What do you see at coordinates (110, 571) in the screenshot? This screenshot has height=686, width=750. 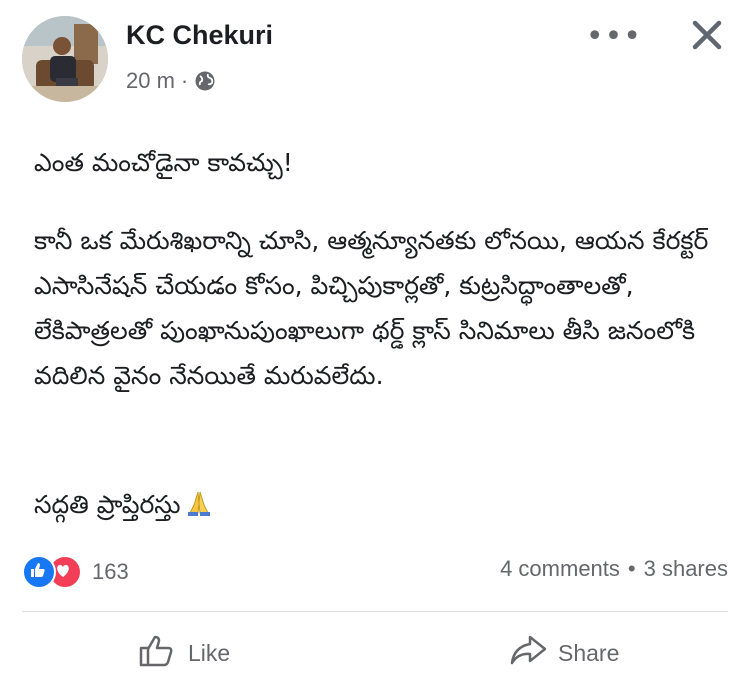 I see `reaction-count: 163` at bounding box center [110, 571].